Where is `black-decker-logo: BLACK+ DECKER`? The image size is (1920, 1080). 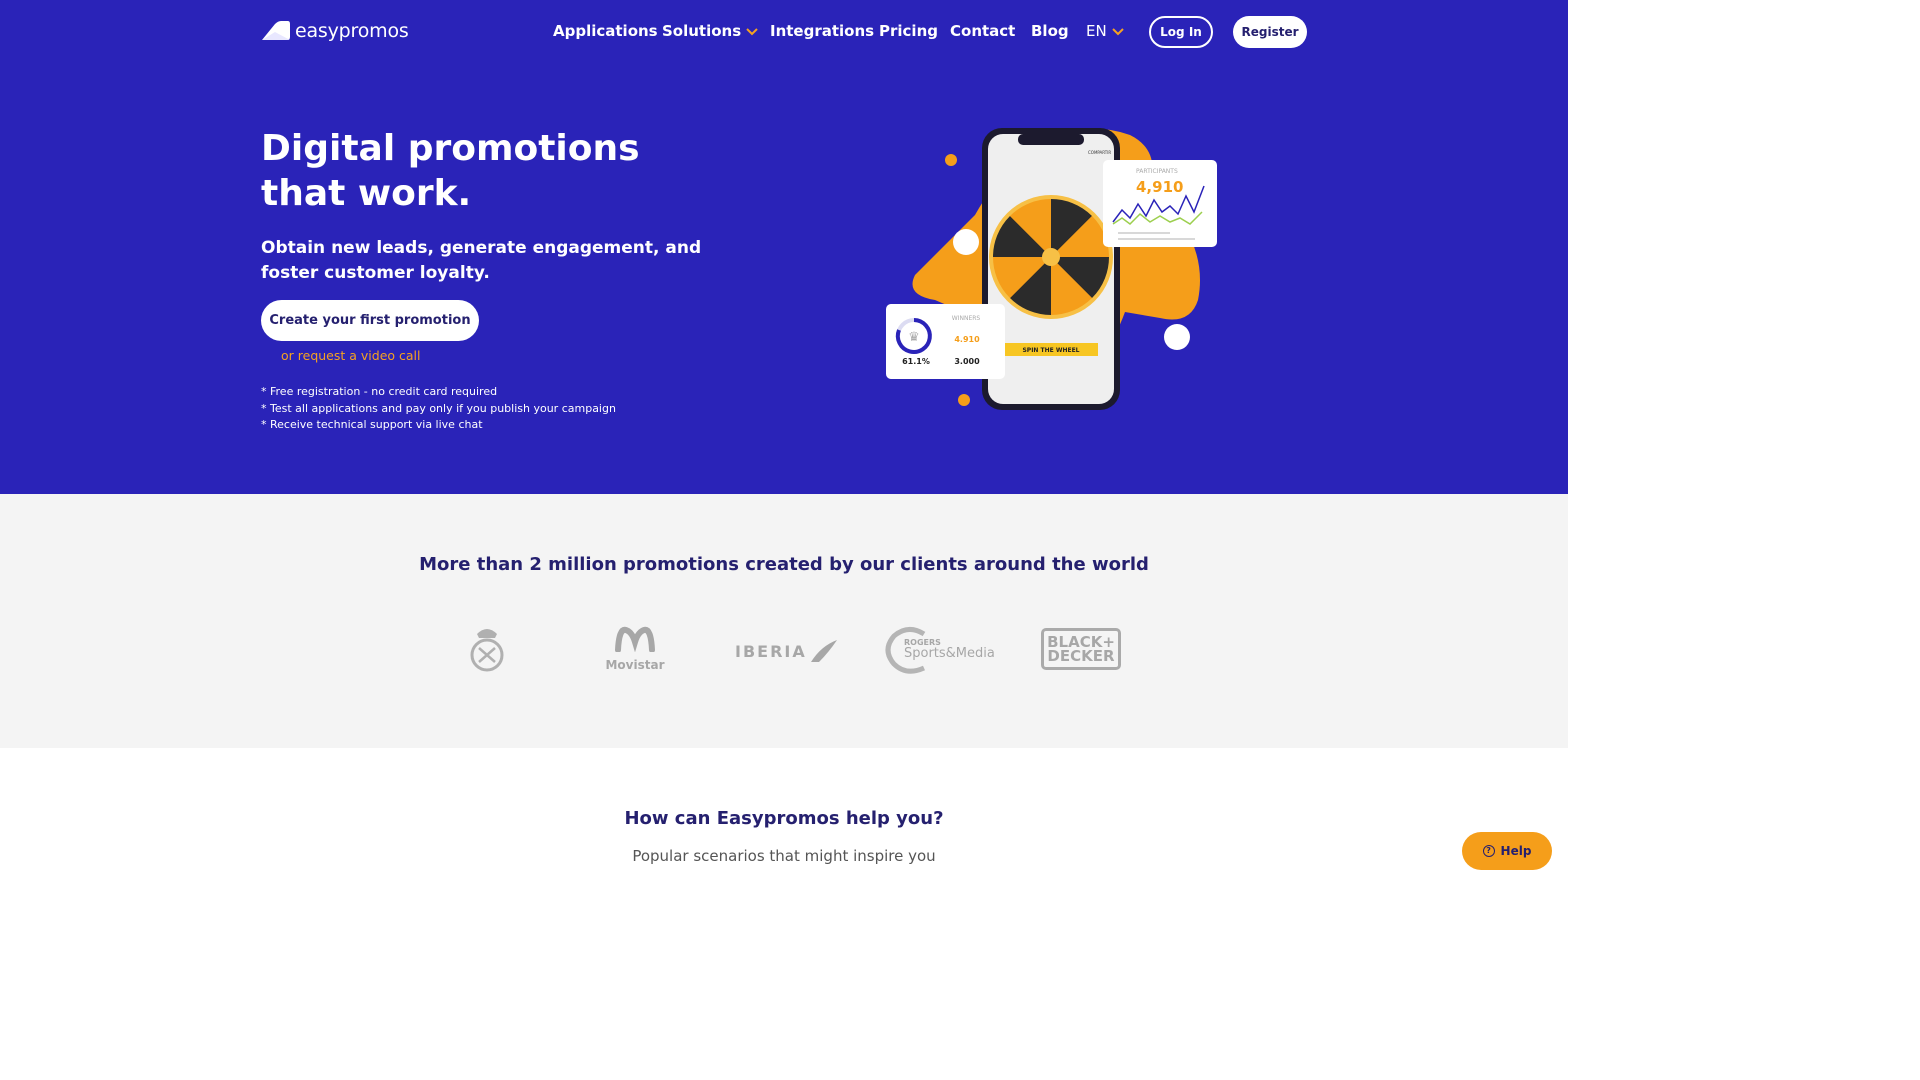
black-decker-logo: BLACK+ DECKER is located at coordinates (1081, 649).